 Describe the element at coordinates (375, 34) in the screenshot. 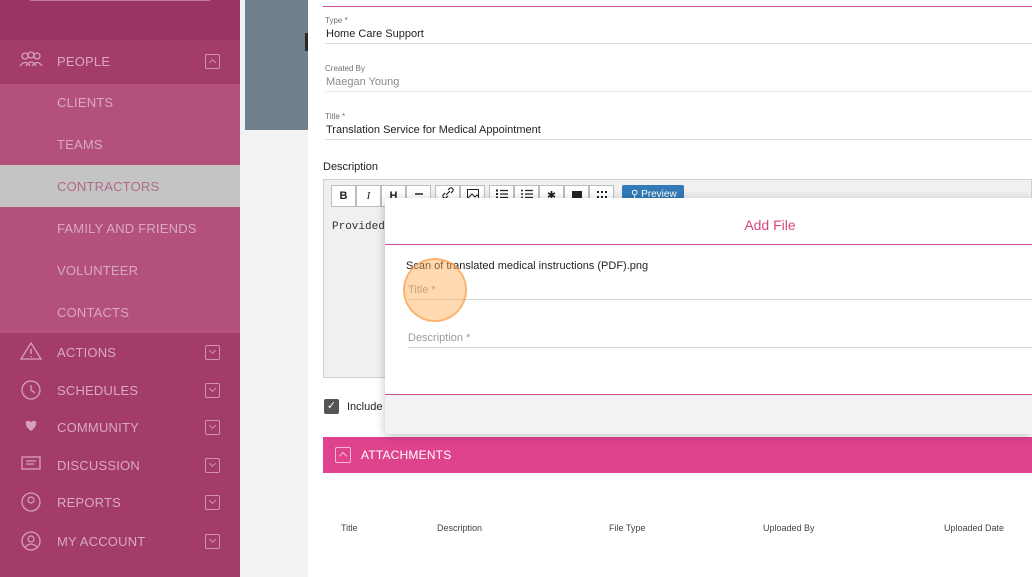

I see `type-value: Home Care Support` at that location.